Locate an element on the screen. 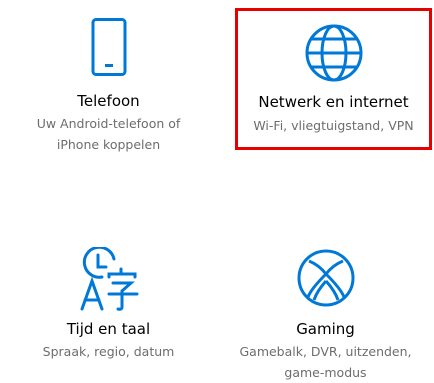 The image size is (434, 383). tile-description-line: Wi-Fi, vliegtuigstand, VPN is located at coordinates (333, 125).